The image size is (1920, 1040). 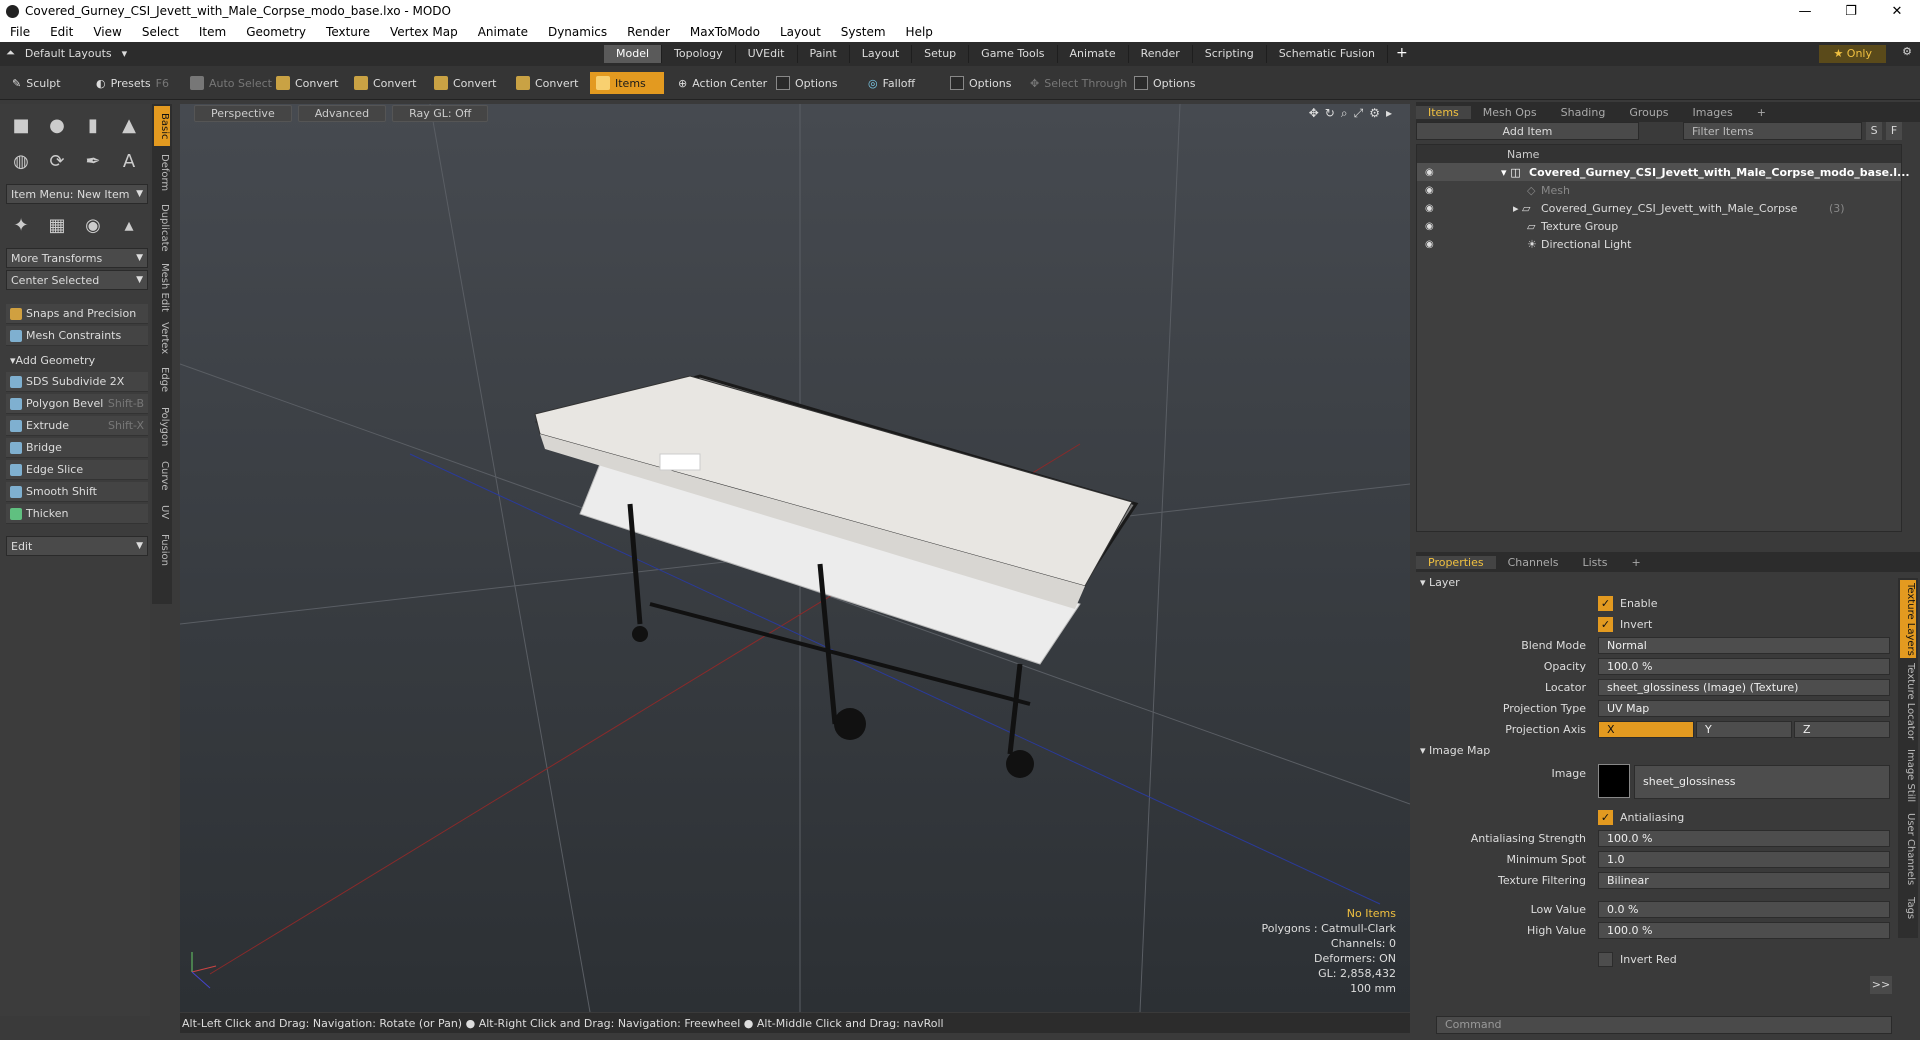 I want to click on tab-mesh-edit: Mesh Edit, so click(x=162, y=287).